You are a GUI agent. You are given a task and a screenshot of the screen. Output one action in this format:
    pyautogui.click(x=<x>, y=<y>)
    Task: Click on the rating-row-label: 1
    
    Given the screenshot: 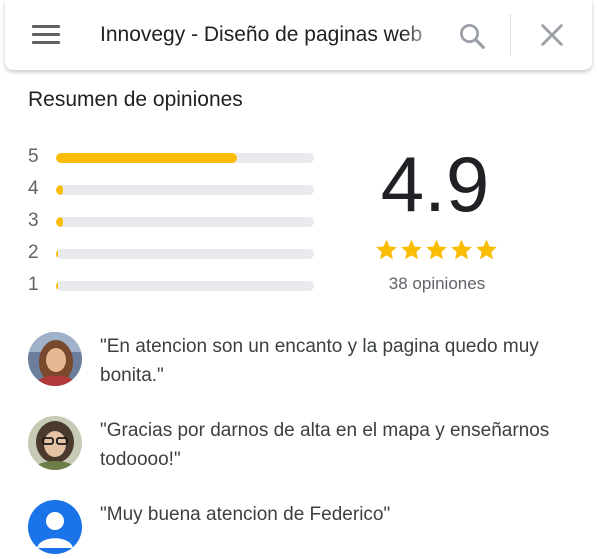 What is the action you would take?
    pyautogui.click(x=33, y=284)
    